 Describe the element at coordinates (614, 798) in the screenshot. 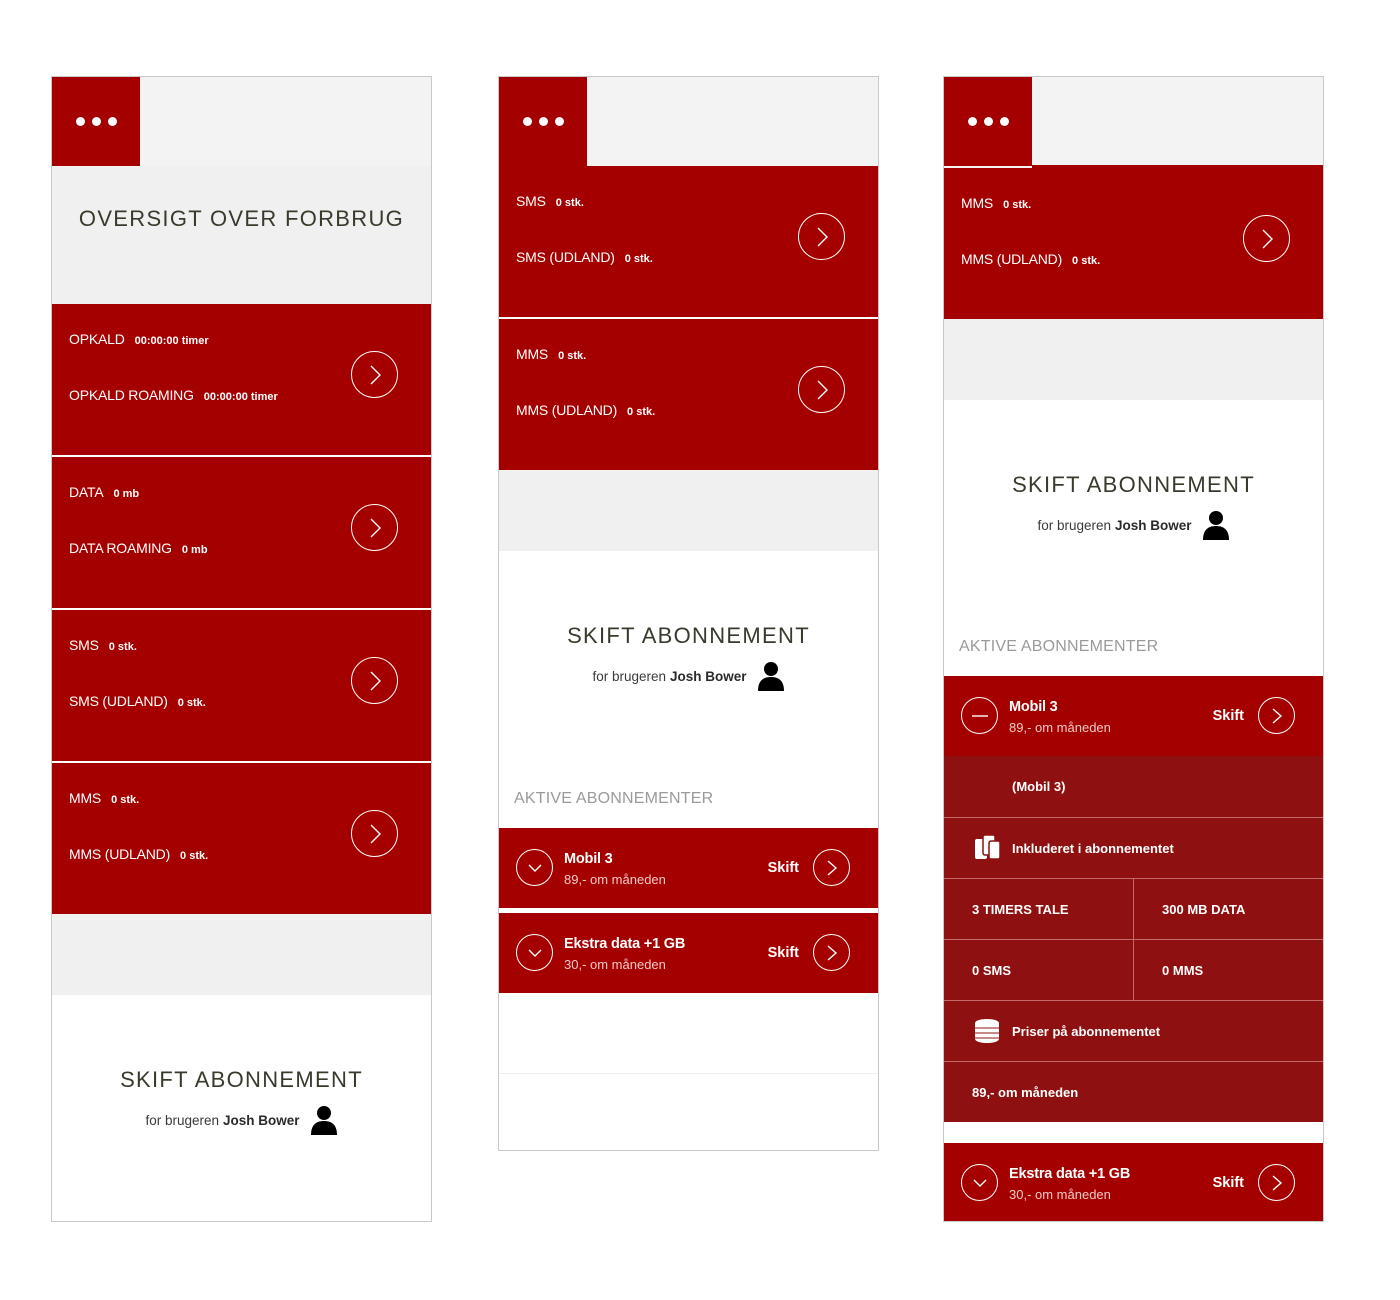

I see `active-subscriptions-label: AKTIVE ABONNEMENTER` at that location.